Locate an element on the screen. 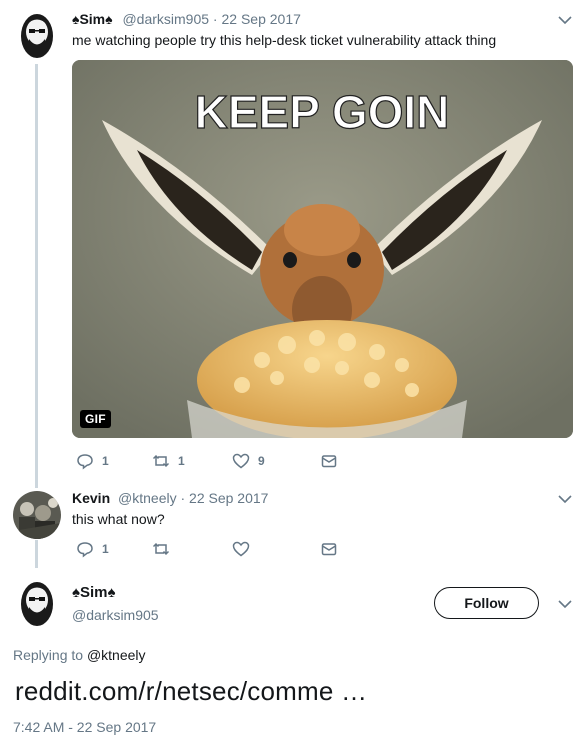 The image size is (588, 745). like-button: 9 is located at coordinates (276, 461).